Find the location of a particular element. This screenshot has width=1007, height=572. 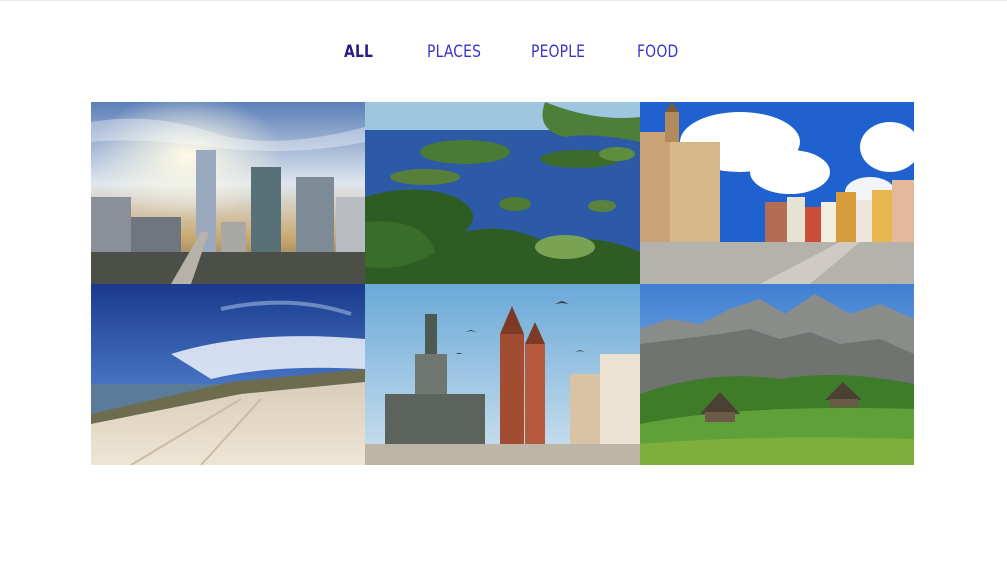

tatra-mountains-image is located at coordinates (777, 374).